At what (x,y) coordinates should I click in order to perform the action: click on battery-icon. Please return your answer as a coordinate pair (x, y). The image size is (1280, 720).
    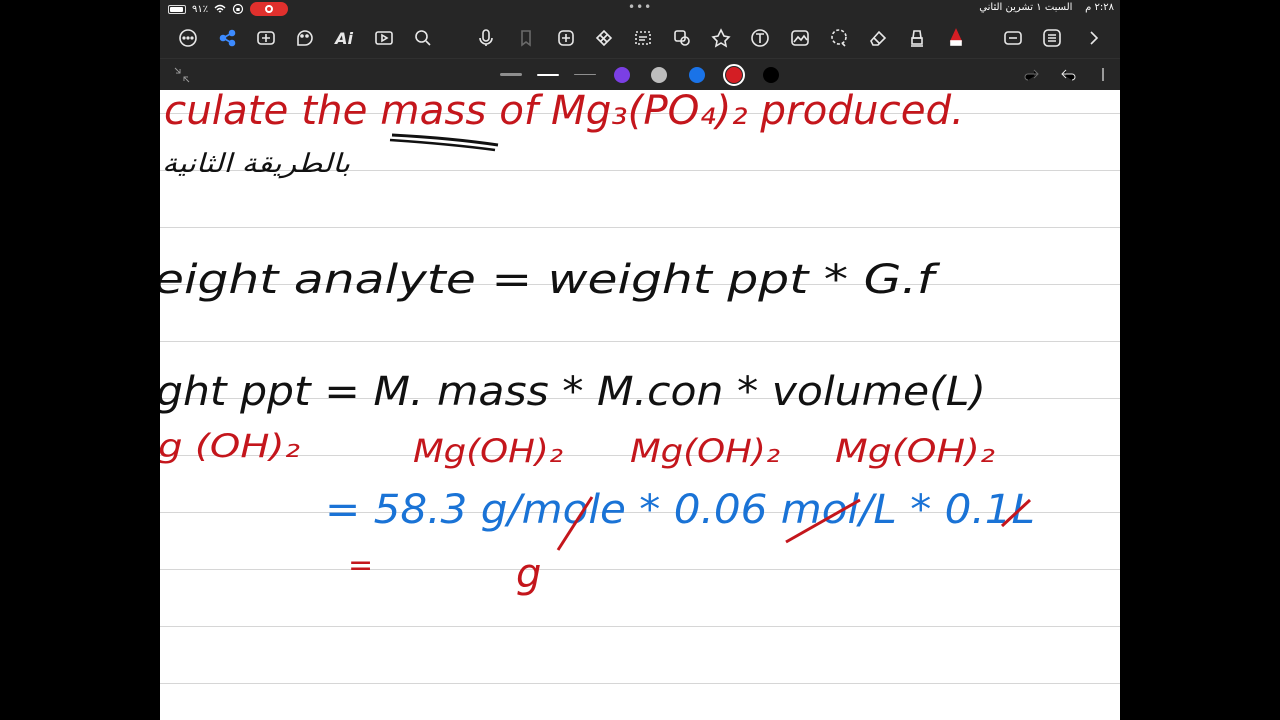
    Looking at the image, I should click on (177, 9).